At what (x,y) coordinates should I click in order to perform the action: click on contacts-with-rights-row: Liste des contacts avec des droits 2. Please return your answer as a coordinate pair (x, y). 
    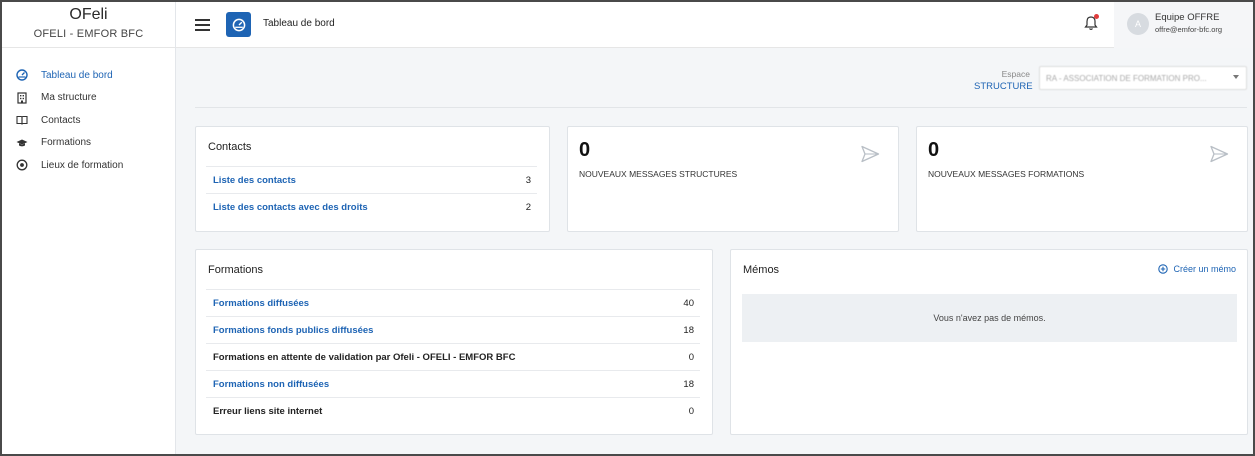
    Looking at the image, I should click on (371, 206).